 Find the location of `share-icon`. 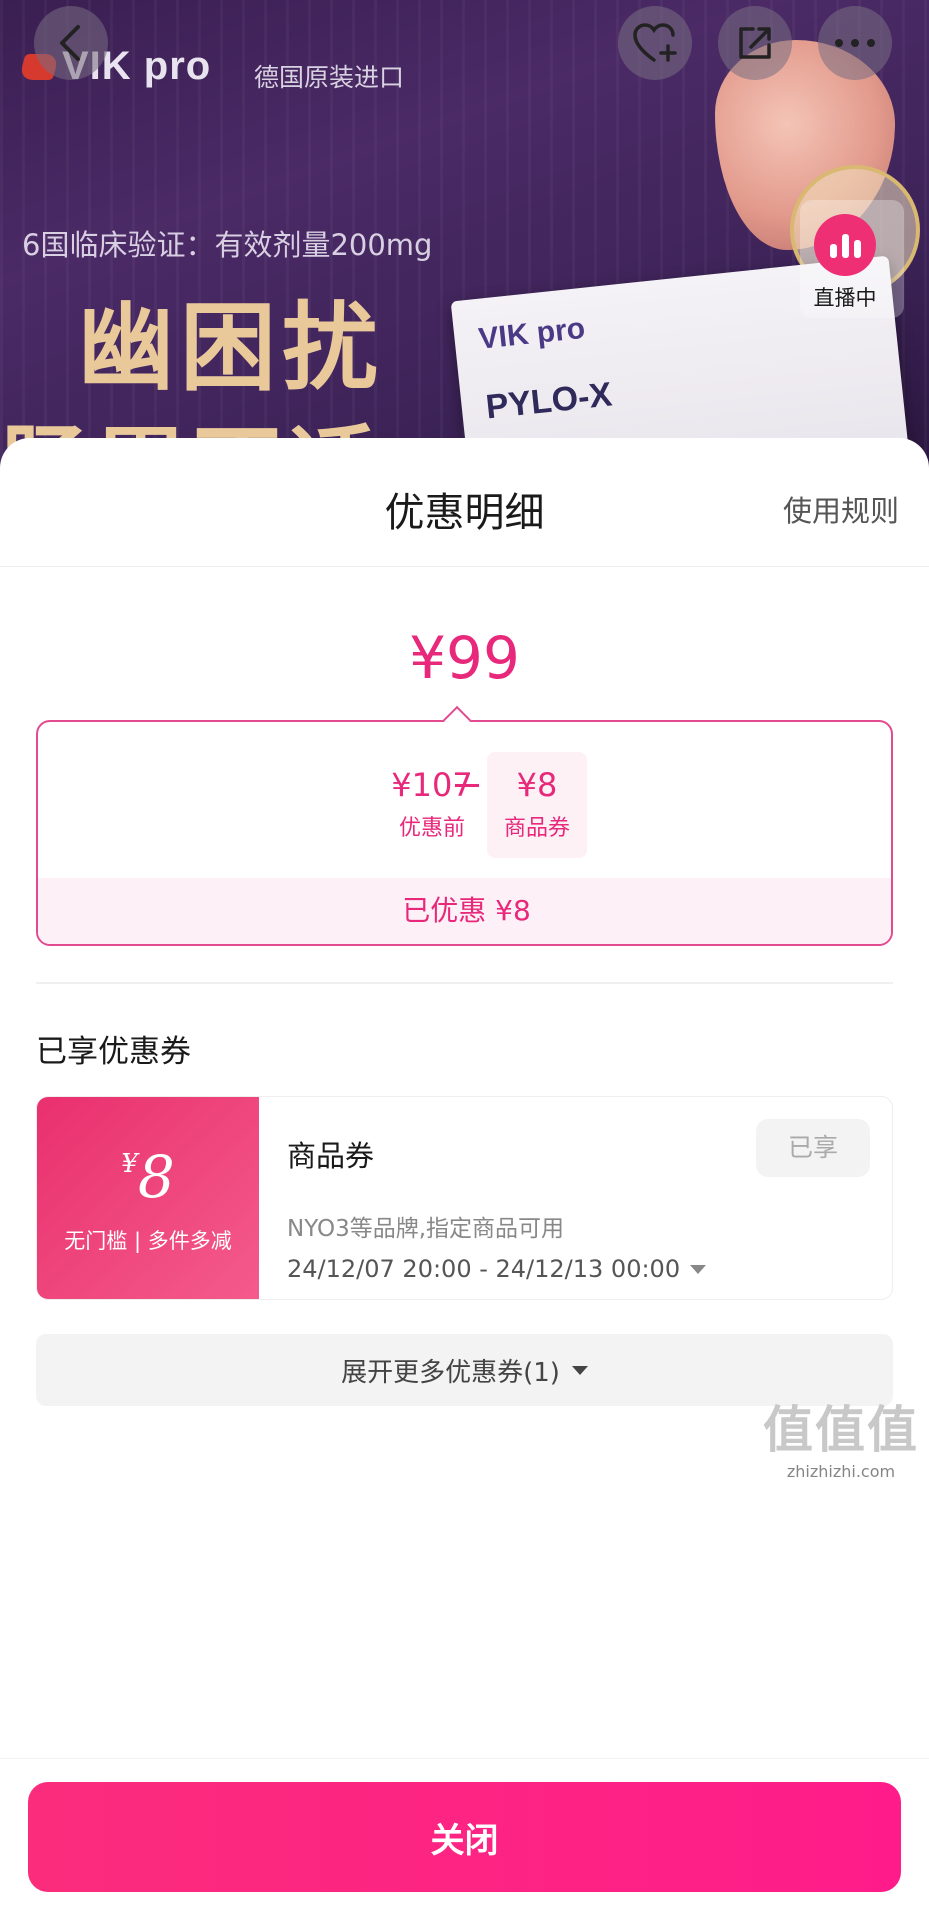

share-icon is located at coordinates (755, 43).